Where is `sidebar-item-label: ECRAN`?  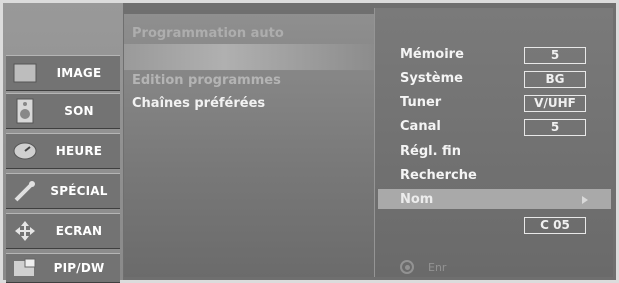 sidebar-item-label: ECRAN is located at coordinates (79, 231).